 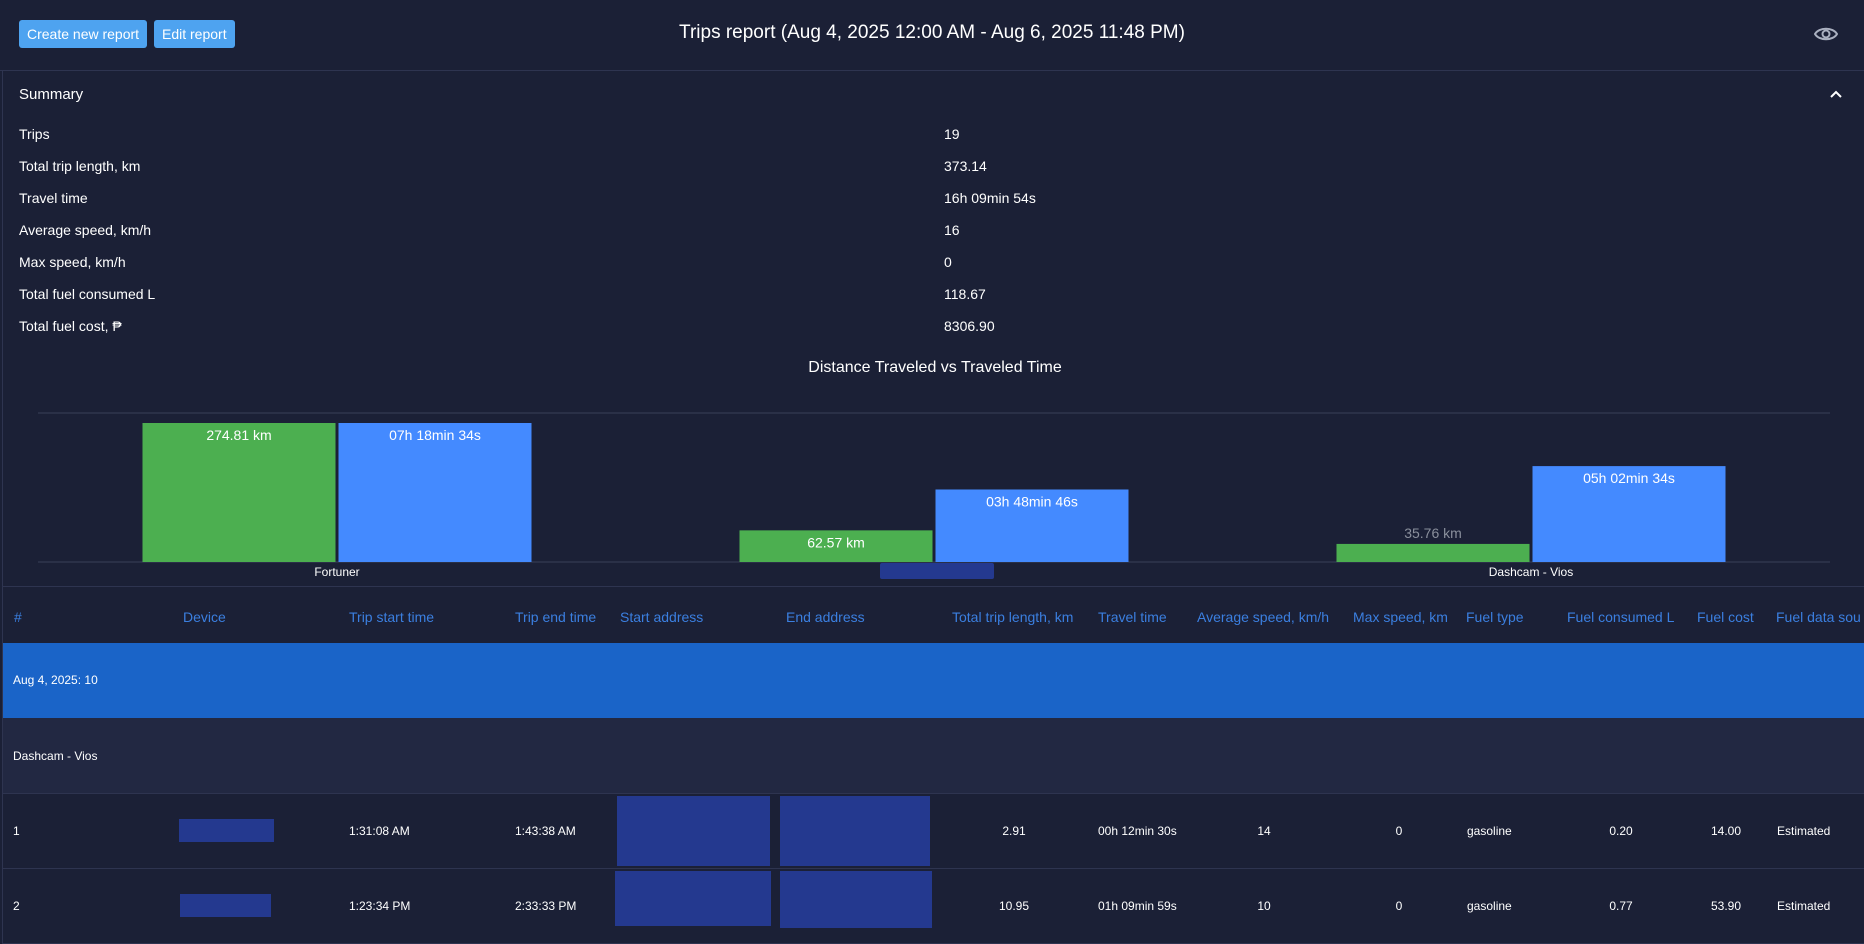 I want to click on chart-scrollbar, so click(x=937, y=571).